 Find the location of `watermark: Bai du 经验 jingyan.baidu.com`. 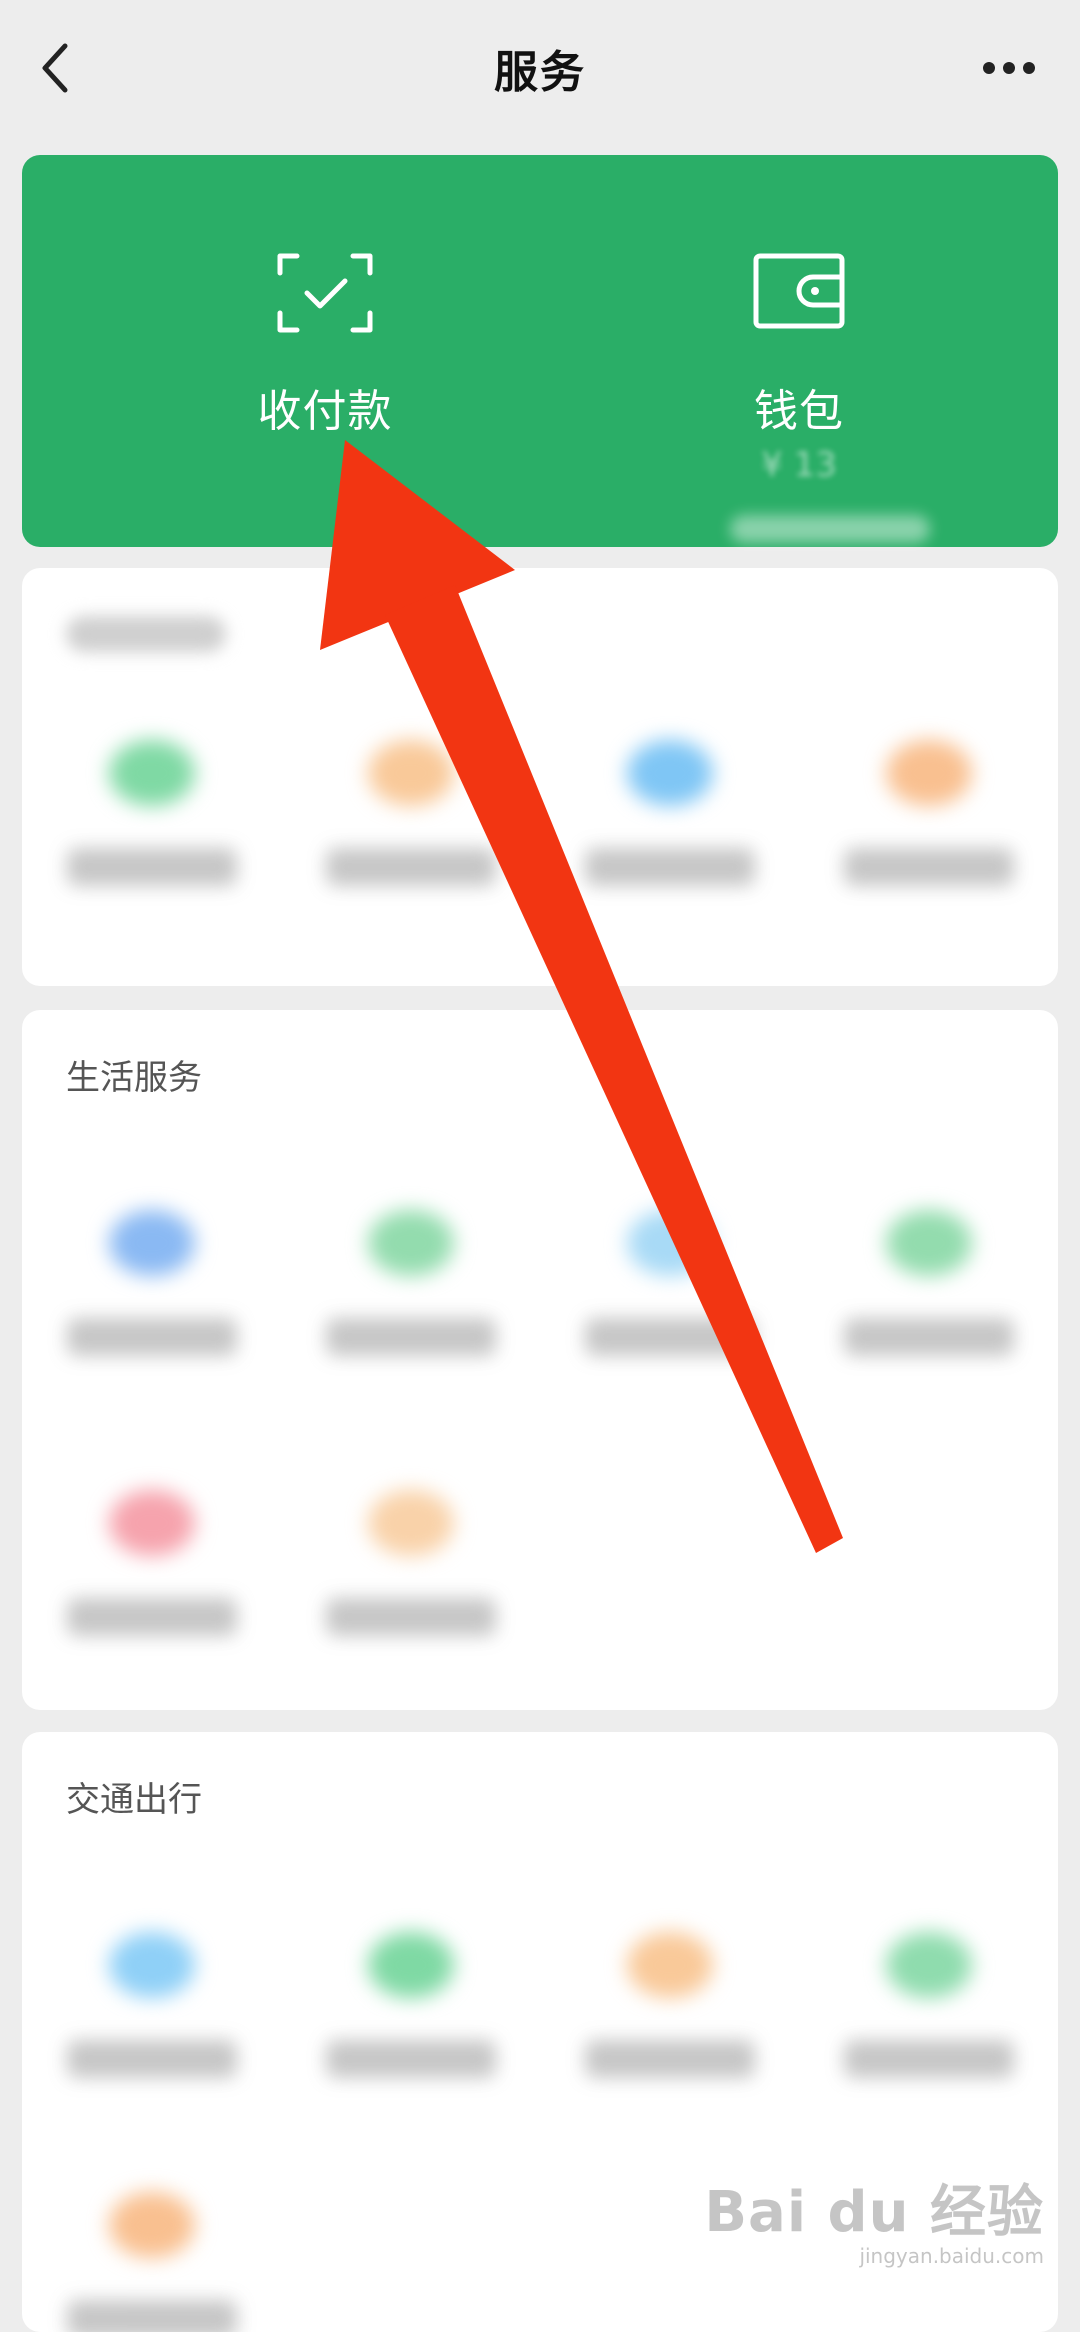

watermark: Bai du 经验 jingyan.baidu.com is located at coordinates (874, 2217).